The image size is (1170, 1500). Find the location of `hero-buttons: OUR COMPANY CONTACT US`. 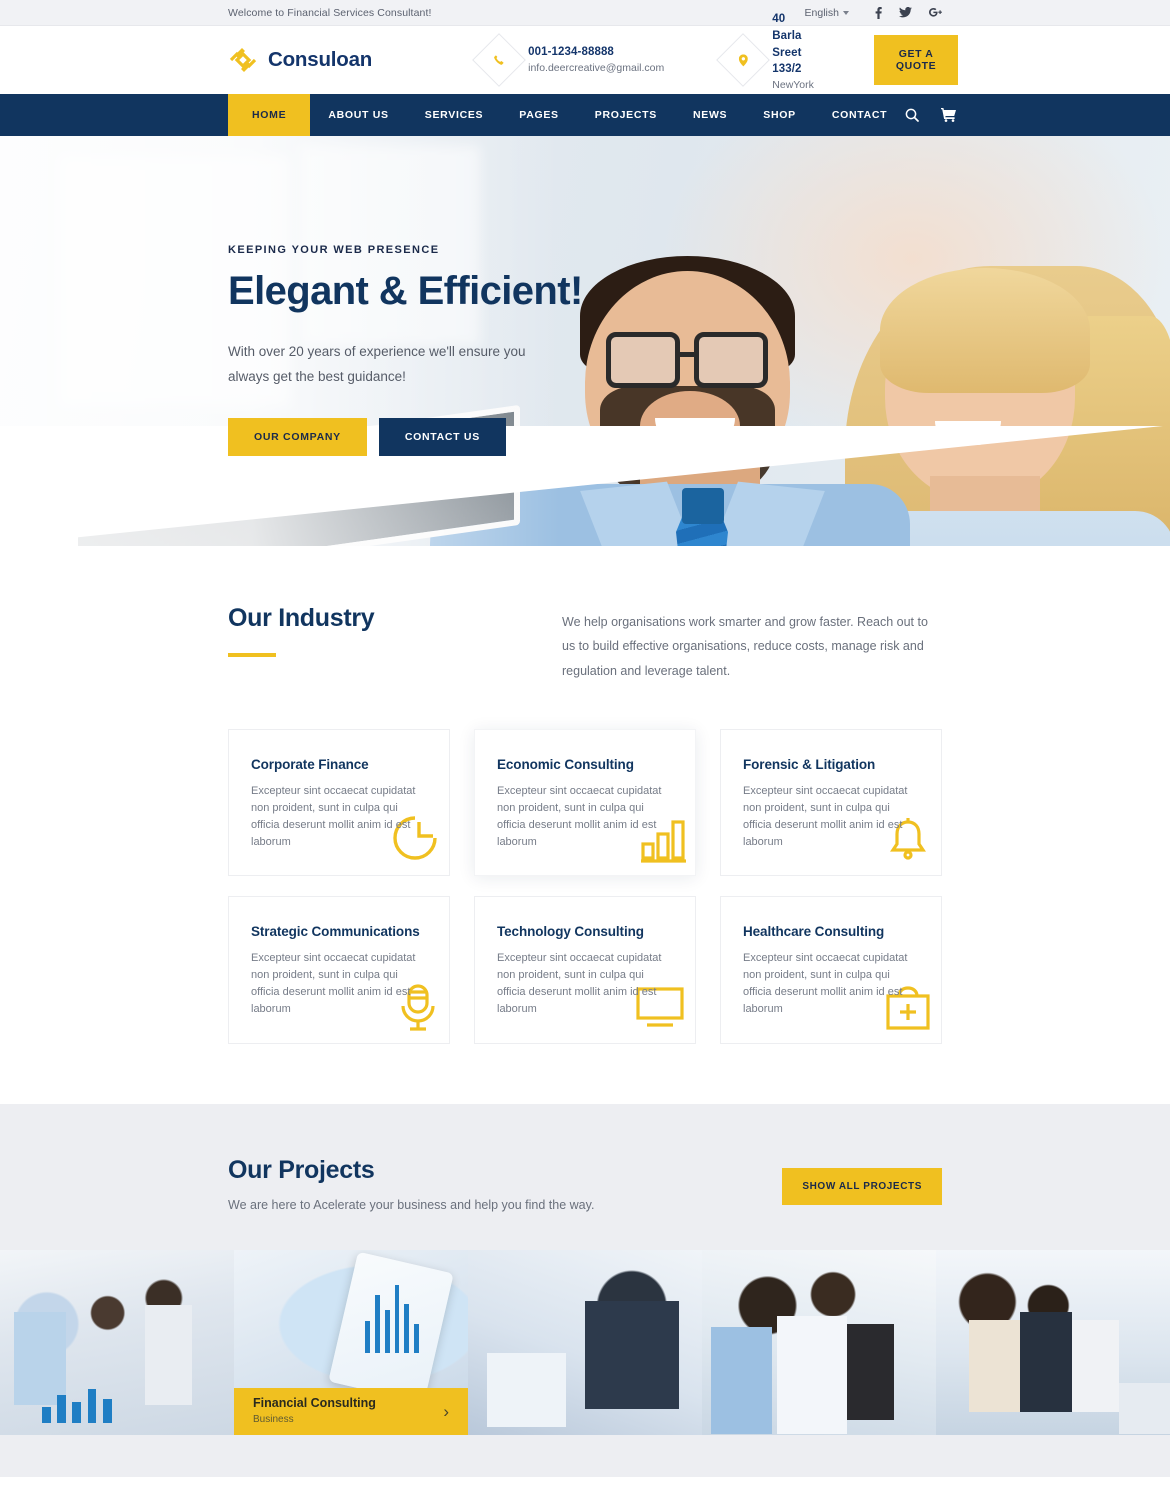

hero-buttons: OUR COMPANY CONTACT US is located at coordinates (438, 436).